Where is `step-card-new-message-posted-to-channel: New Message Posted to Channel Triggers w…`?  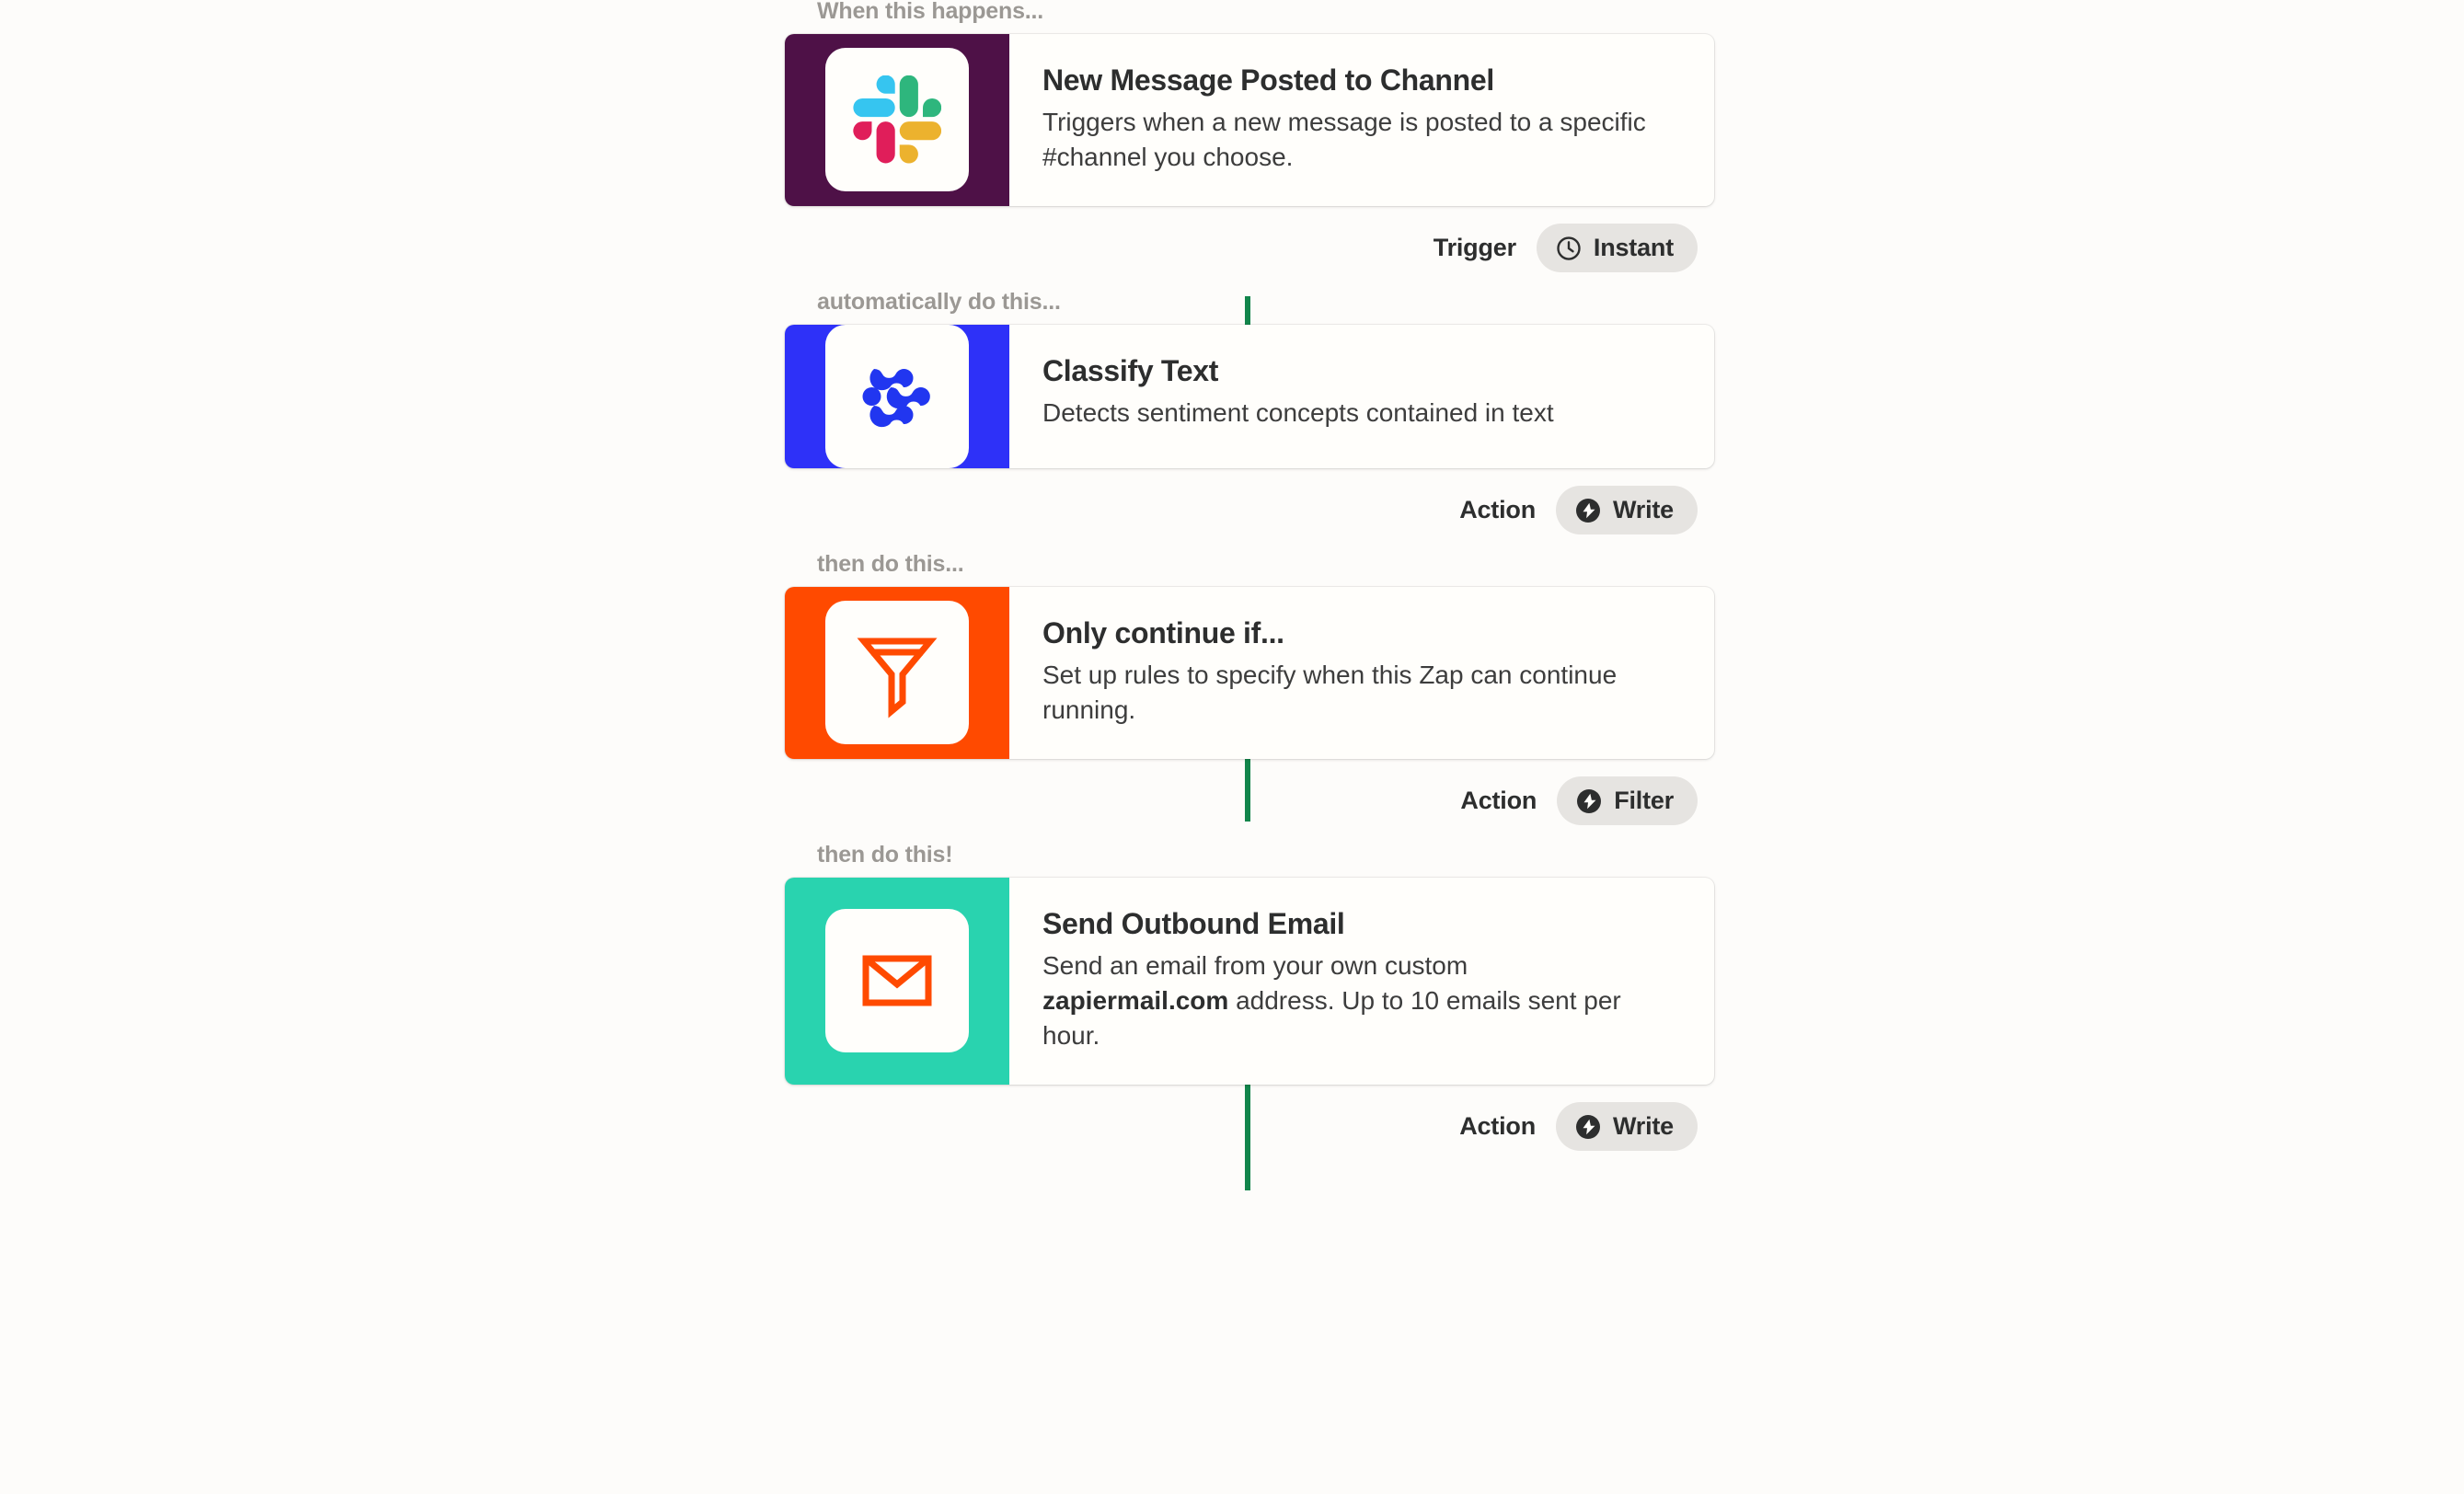 step-card-new-message-posted-to-channel: New Message Posted to Channel Triggers w… is located at coordinates (1249, 120).